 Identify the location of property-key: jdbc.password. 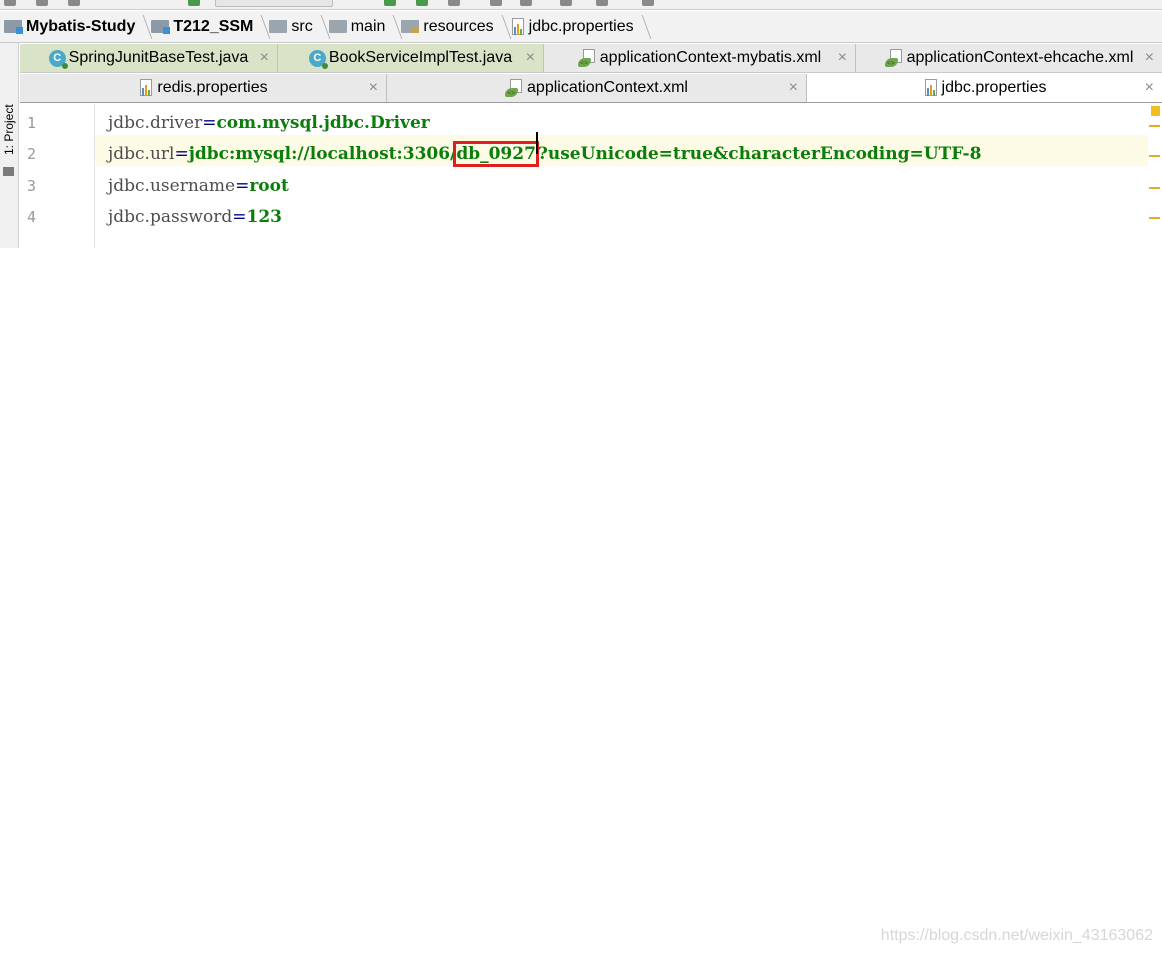
(170, 216).